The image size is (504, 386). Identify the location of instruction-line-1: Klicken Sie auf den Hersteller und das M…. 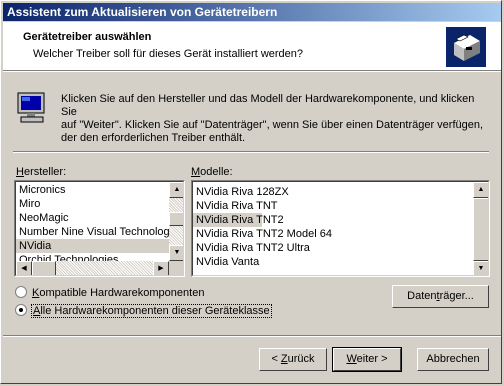
(268, 105).